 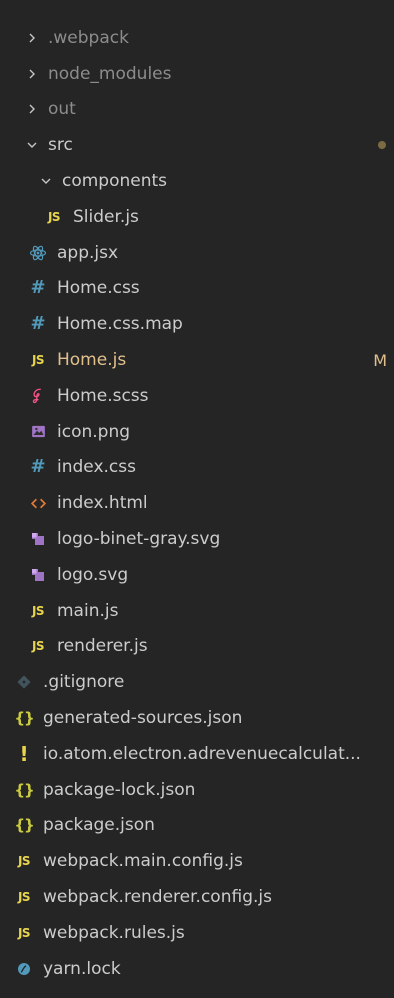 What do you see at coordinates (197, 253) in the screenshot?
I see `tree-file-app-jsx: app.jsx` at bounding box center [197, 253].